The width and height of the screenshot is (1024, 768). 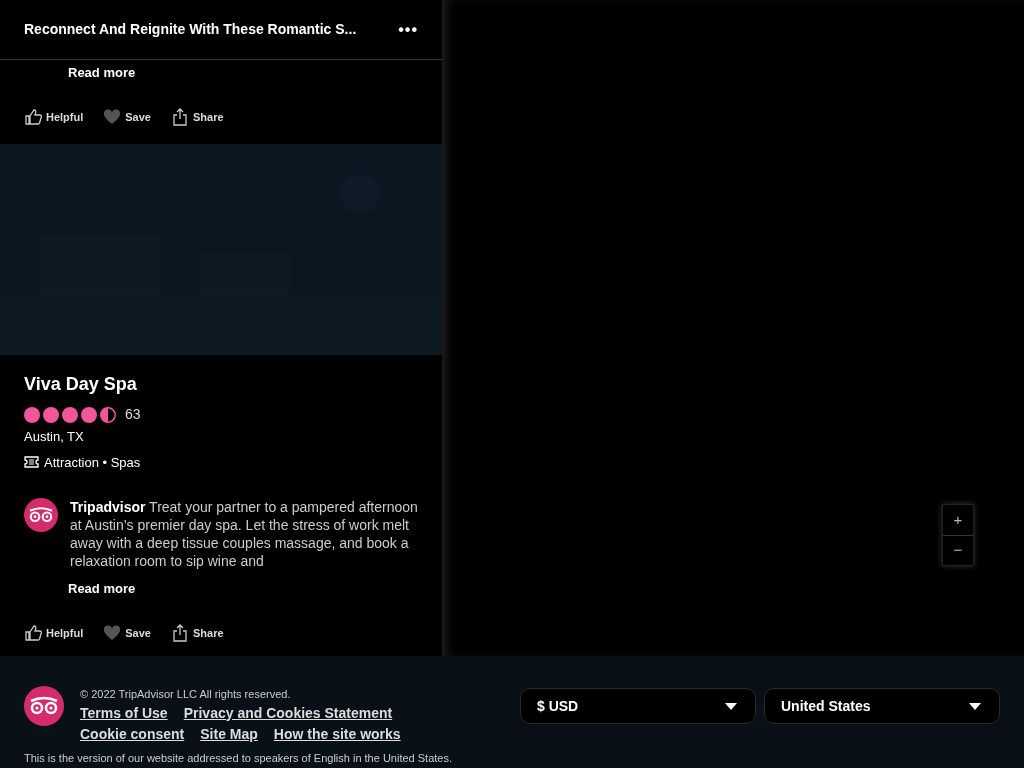 What do you see at coordinates (638, 706) in the screenshot?
I see `currency-select: $ USD` at bounding box center [638, 706].